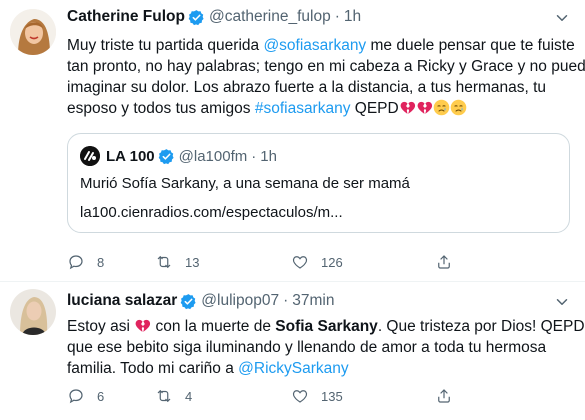 The height and width of the screenshot is (420, 585). What do you see at coordinates (268, 156) in the screenshot?
I see `quoted-timestamp: 1h` at bounding box center [268, 156].